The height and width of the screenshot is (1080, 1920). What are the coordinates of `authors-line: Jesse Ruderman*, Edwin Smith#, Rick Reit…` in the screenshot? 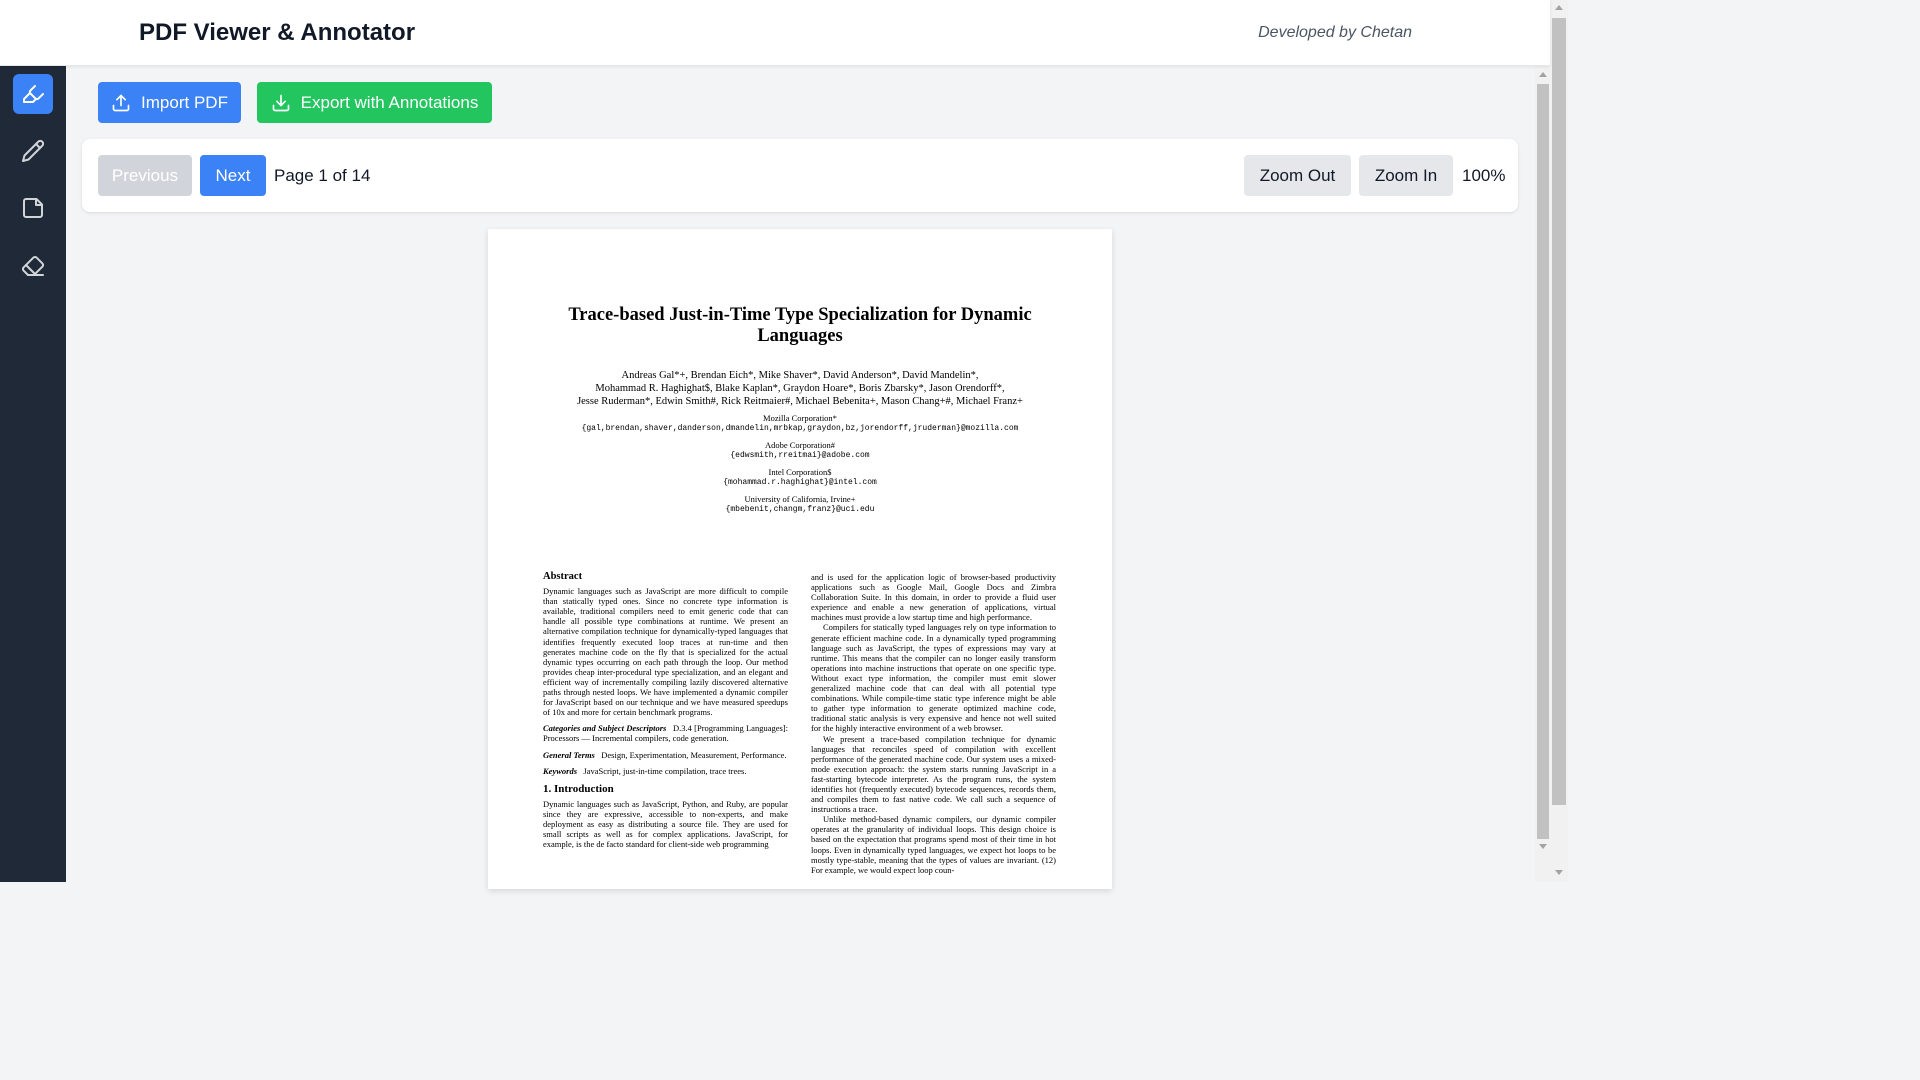 It's located at (800, 401).